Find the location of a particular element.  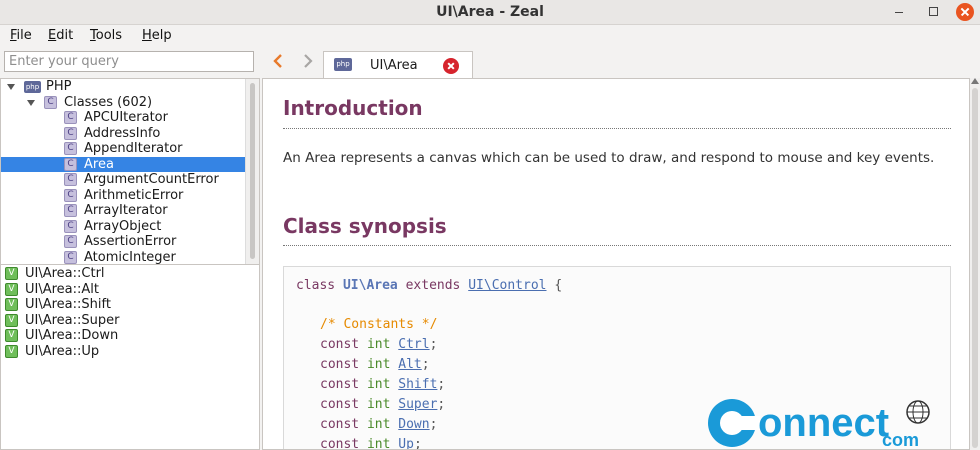

search-input is located at coordinates (129, 61).